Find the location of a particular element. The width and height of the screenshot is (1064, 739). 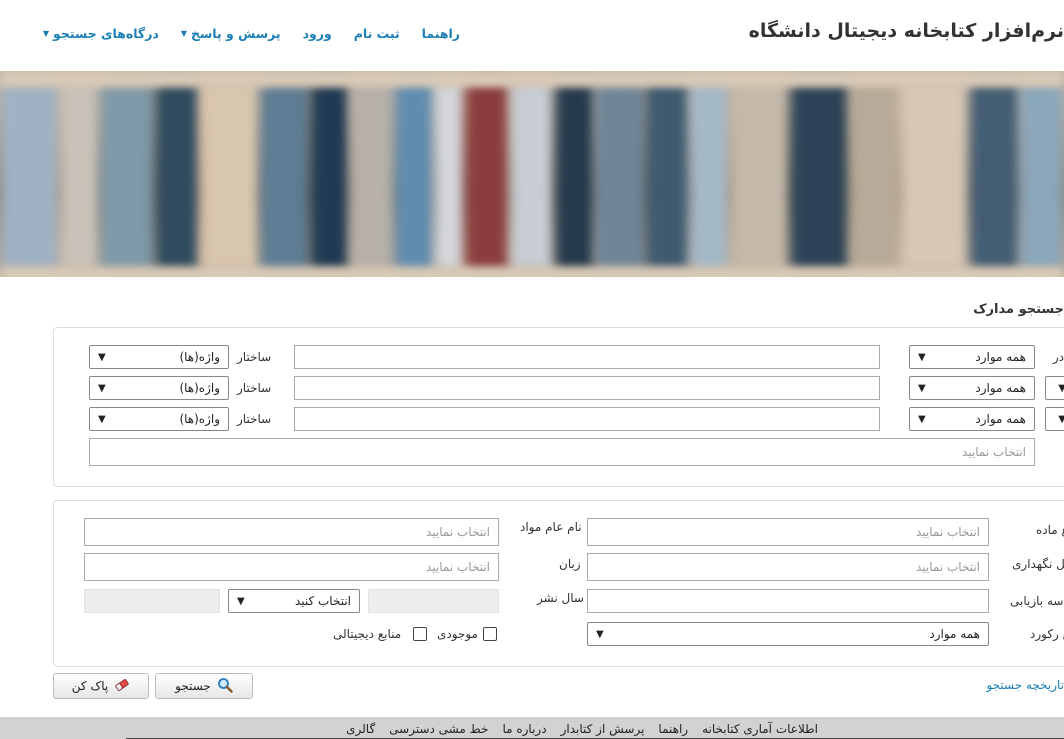

footer-link-ask-librarian: پرسش از کتابدار is located at coordinates (603, 729).